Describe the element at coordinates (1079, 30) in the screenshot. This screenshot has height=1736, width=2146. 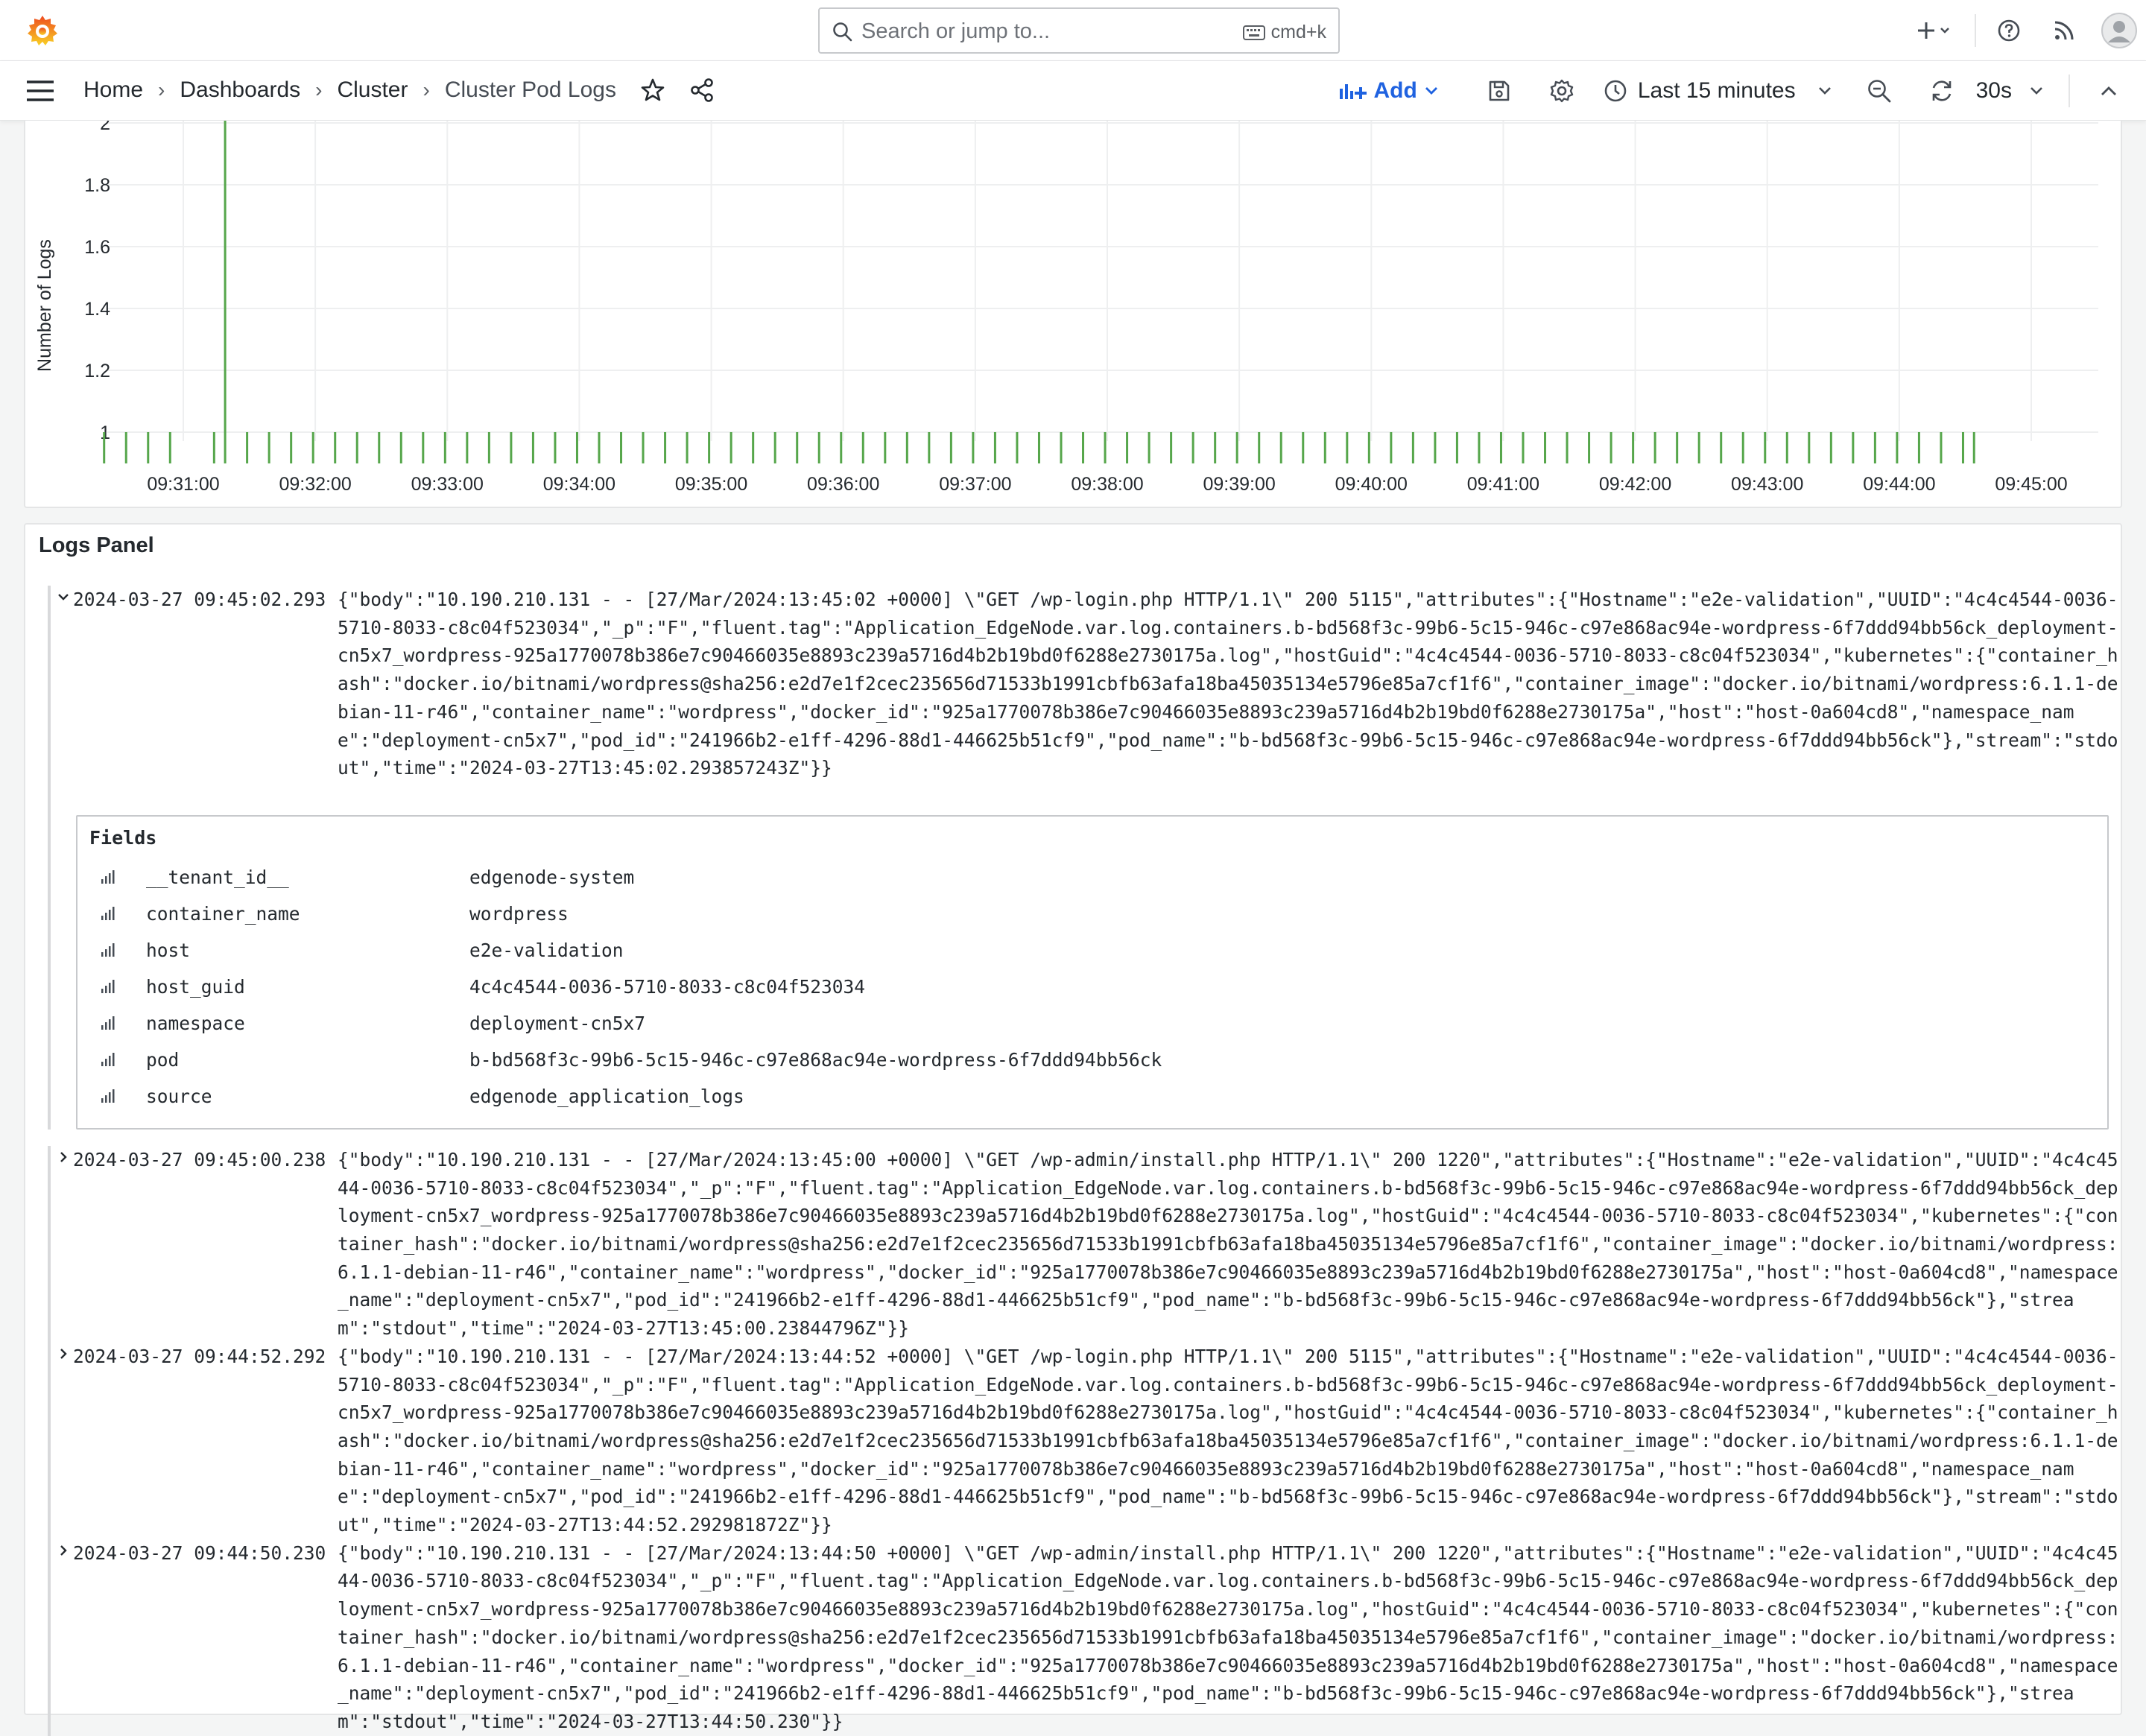
I see `search-input: Search or jump to... cmd+k` at that location.